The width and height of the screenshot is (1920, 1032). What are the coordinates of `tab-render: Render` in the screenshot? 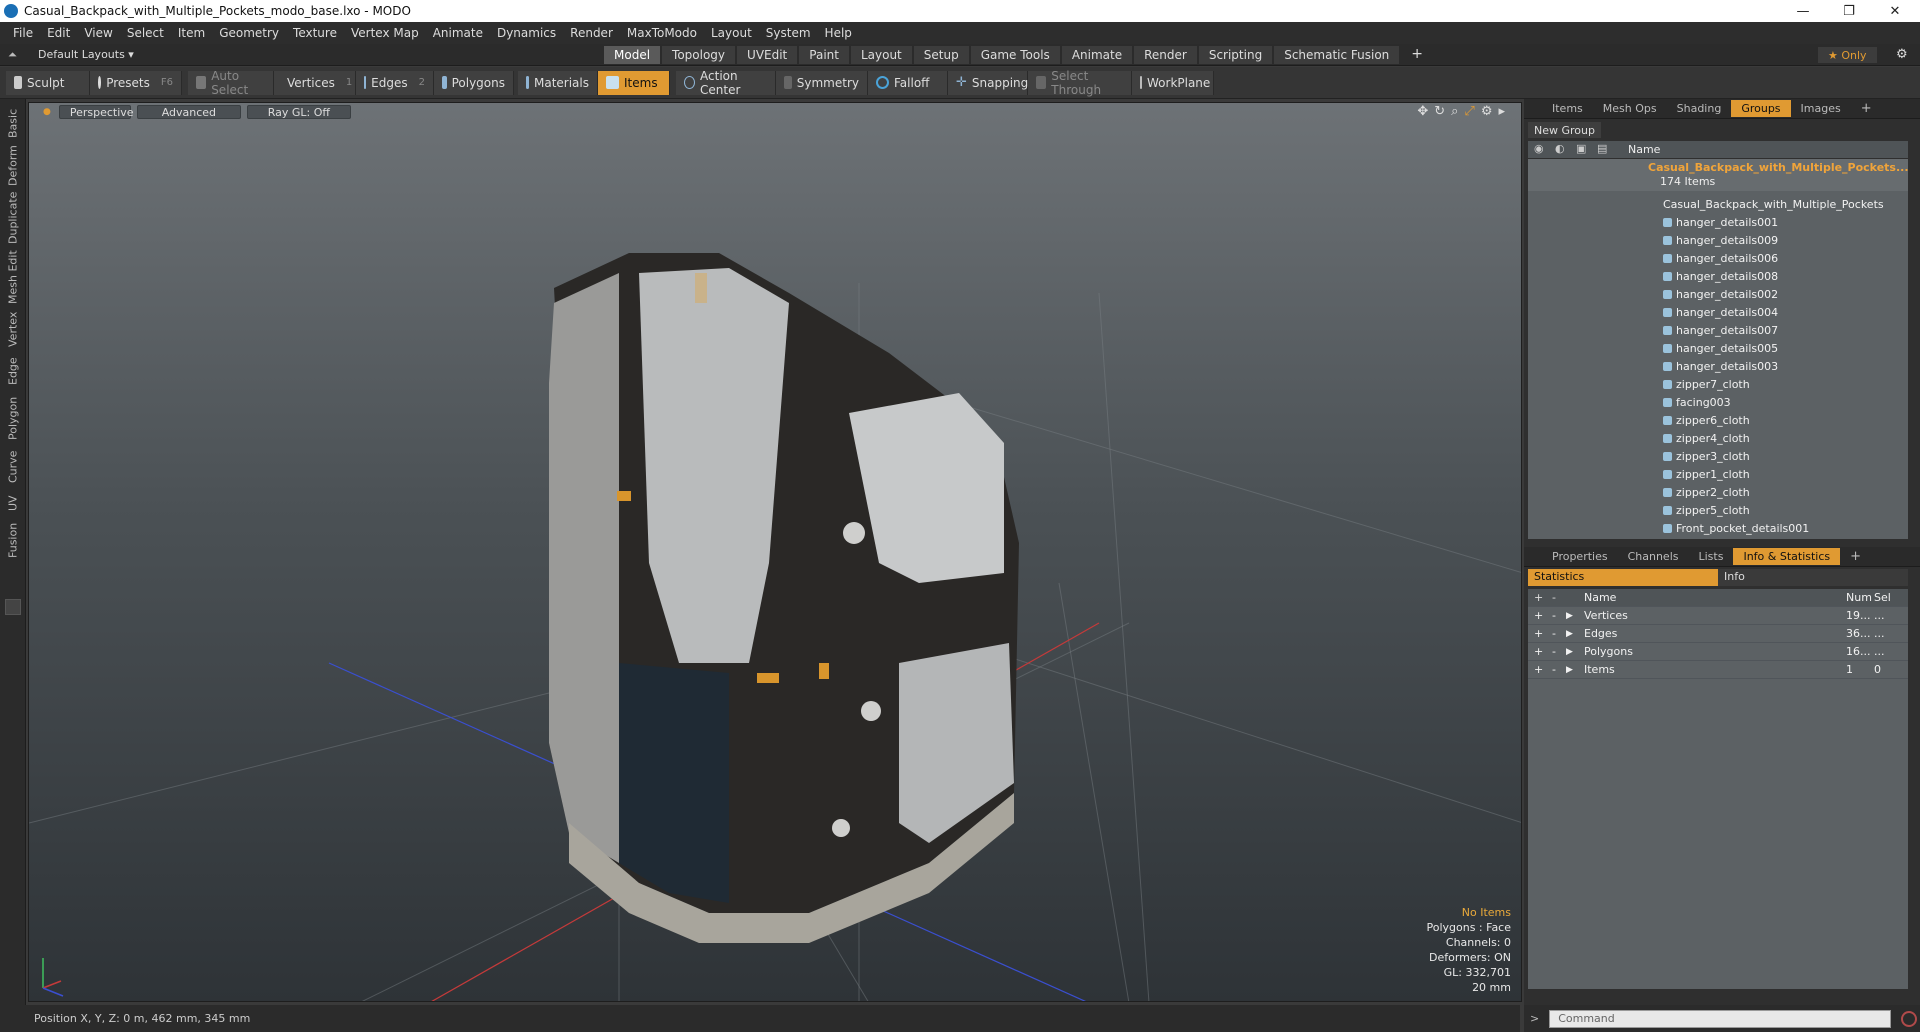 It's located at (1165, 55).